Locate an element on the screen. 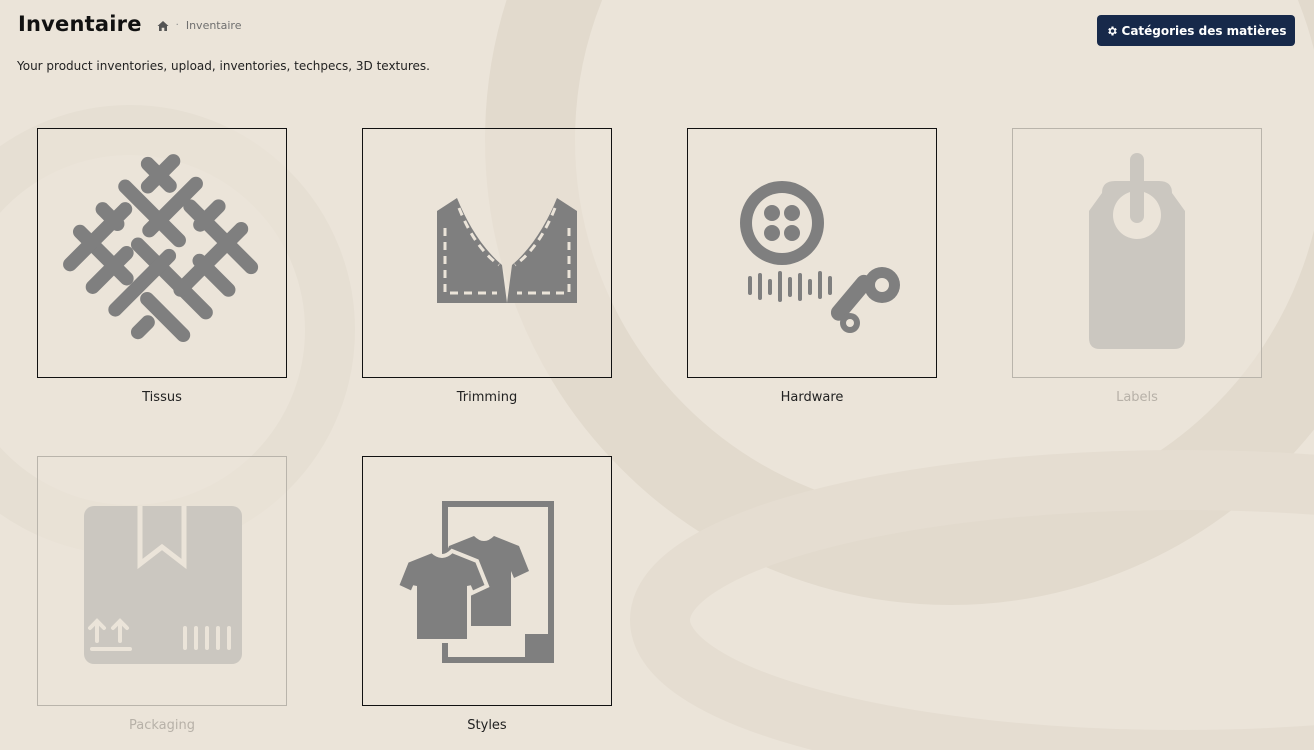 This screenshot has width=1314, height=750. hang-tag-icon is located at coordinates (1137, 251).